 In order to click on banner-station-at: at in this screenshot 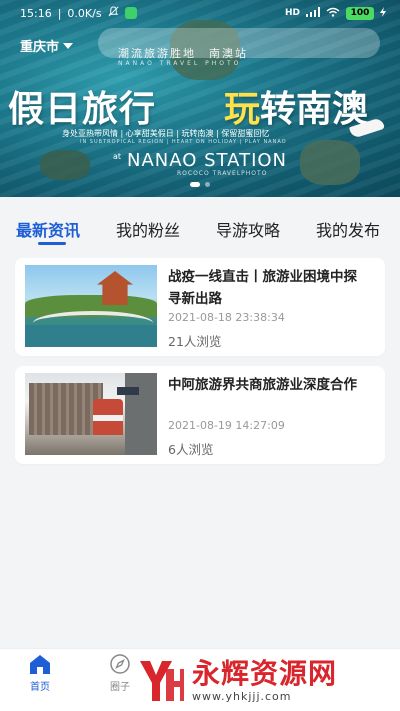, I will do `click(117, 156)`.